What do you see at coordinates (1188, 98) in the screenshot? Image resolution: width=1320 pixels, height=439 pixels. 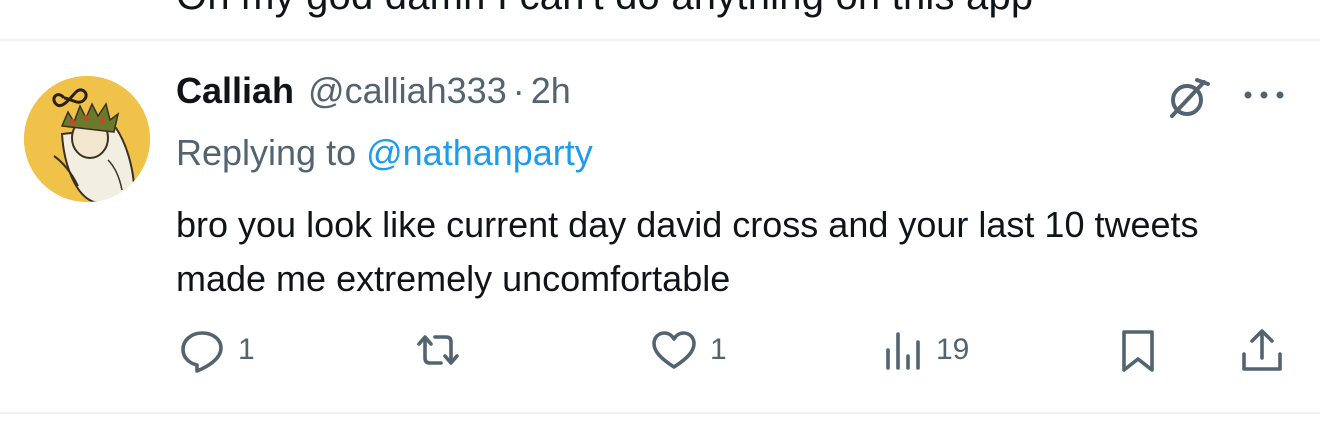 I see `grok-icon` at bounding box center [1188, 98].